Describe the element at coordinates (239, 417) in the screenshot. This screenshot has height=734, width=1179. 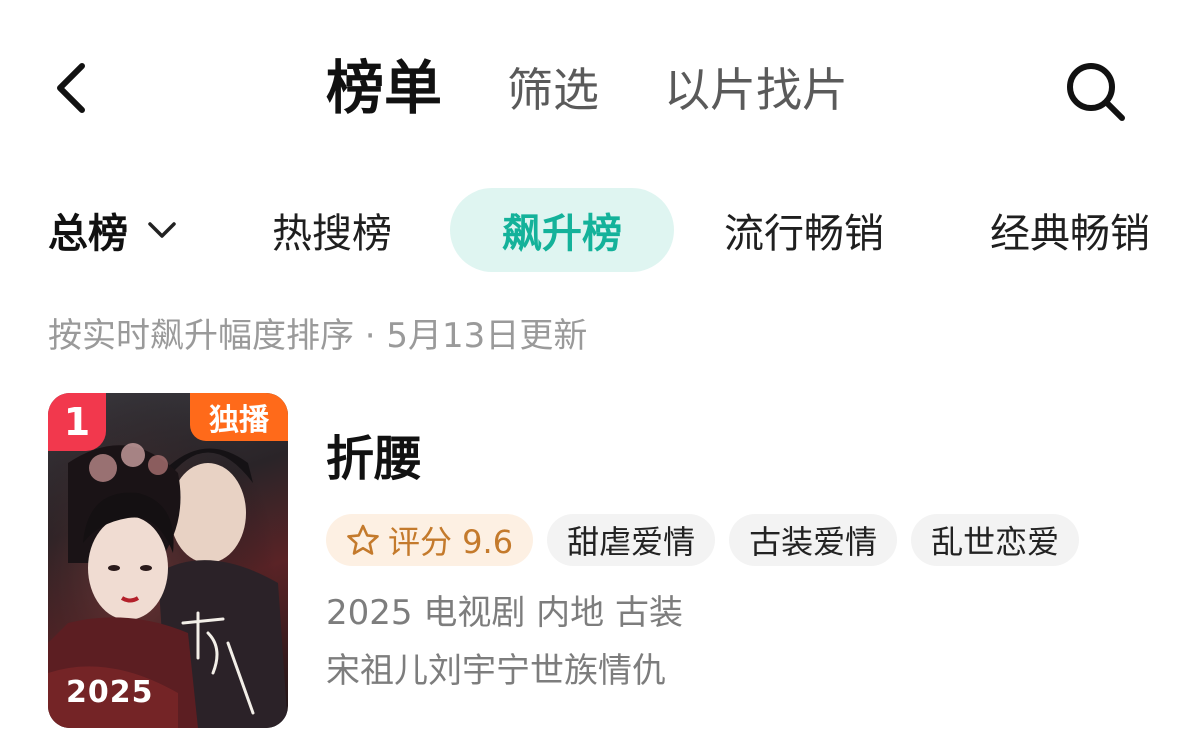
I see `exclusive-badge: 独播` at that location.